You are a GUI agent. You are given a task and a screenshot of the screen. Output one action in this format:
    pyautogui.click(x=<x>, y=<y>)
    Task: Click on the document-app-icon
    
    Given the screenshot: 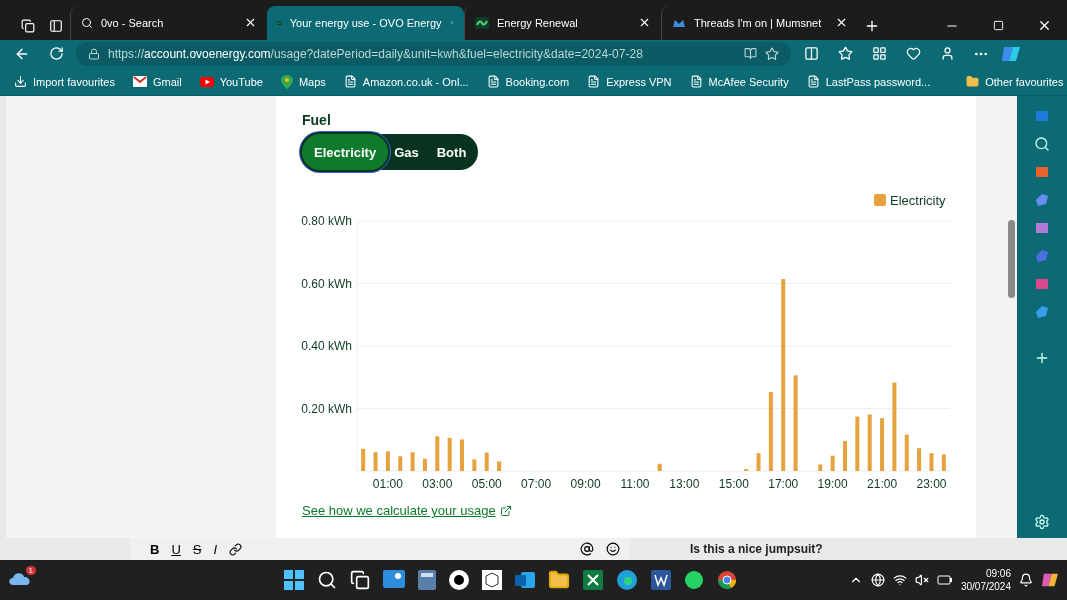 What is the action you would take?
    pyautogui.click(x=661, y=580)
    